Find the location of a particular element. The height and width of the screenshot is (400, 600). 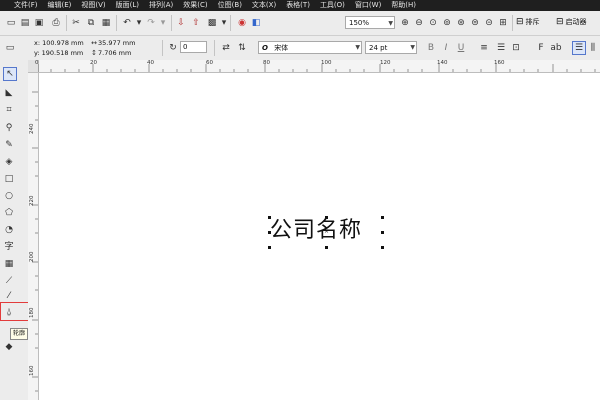

menu-arrange: 排列(A) is located at coordinates (161, 5).